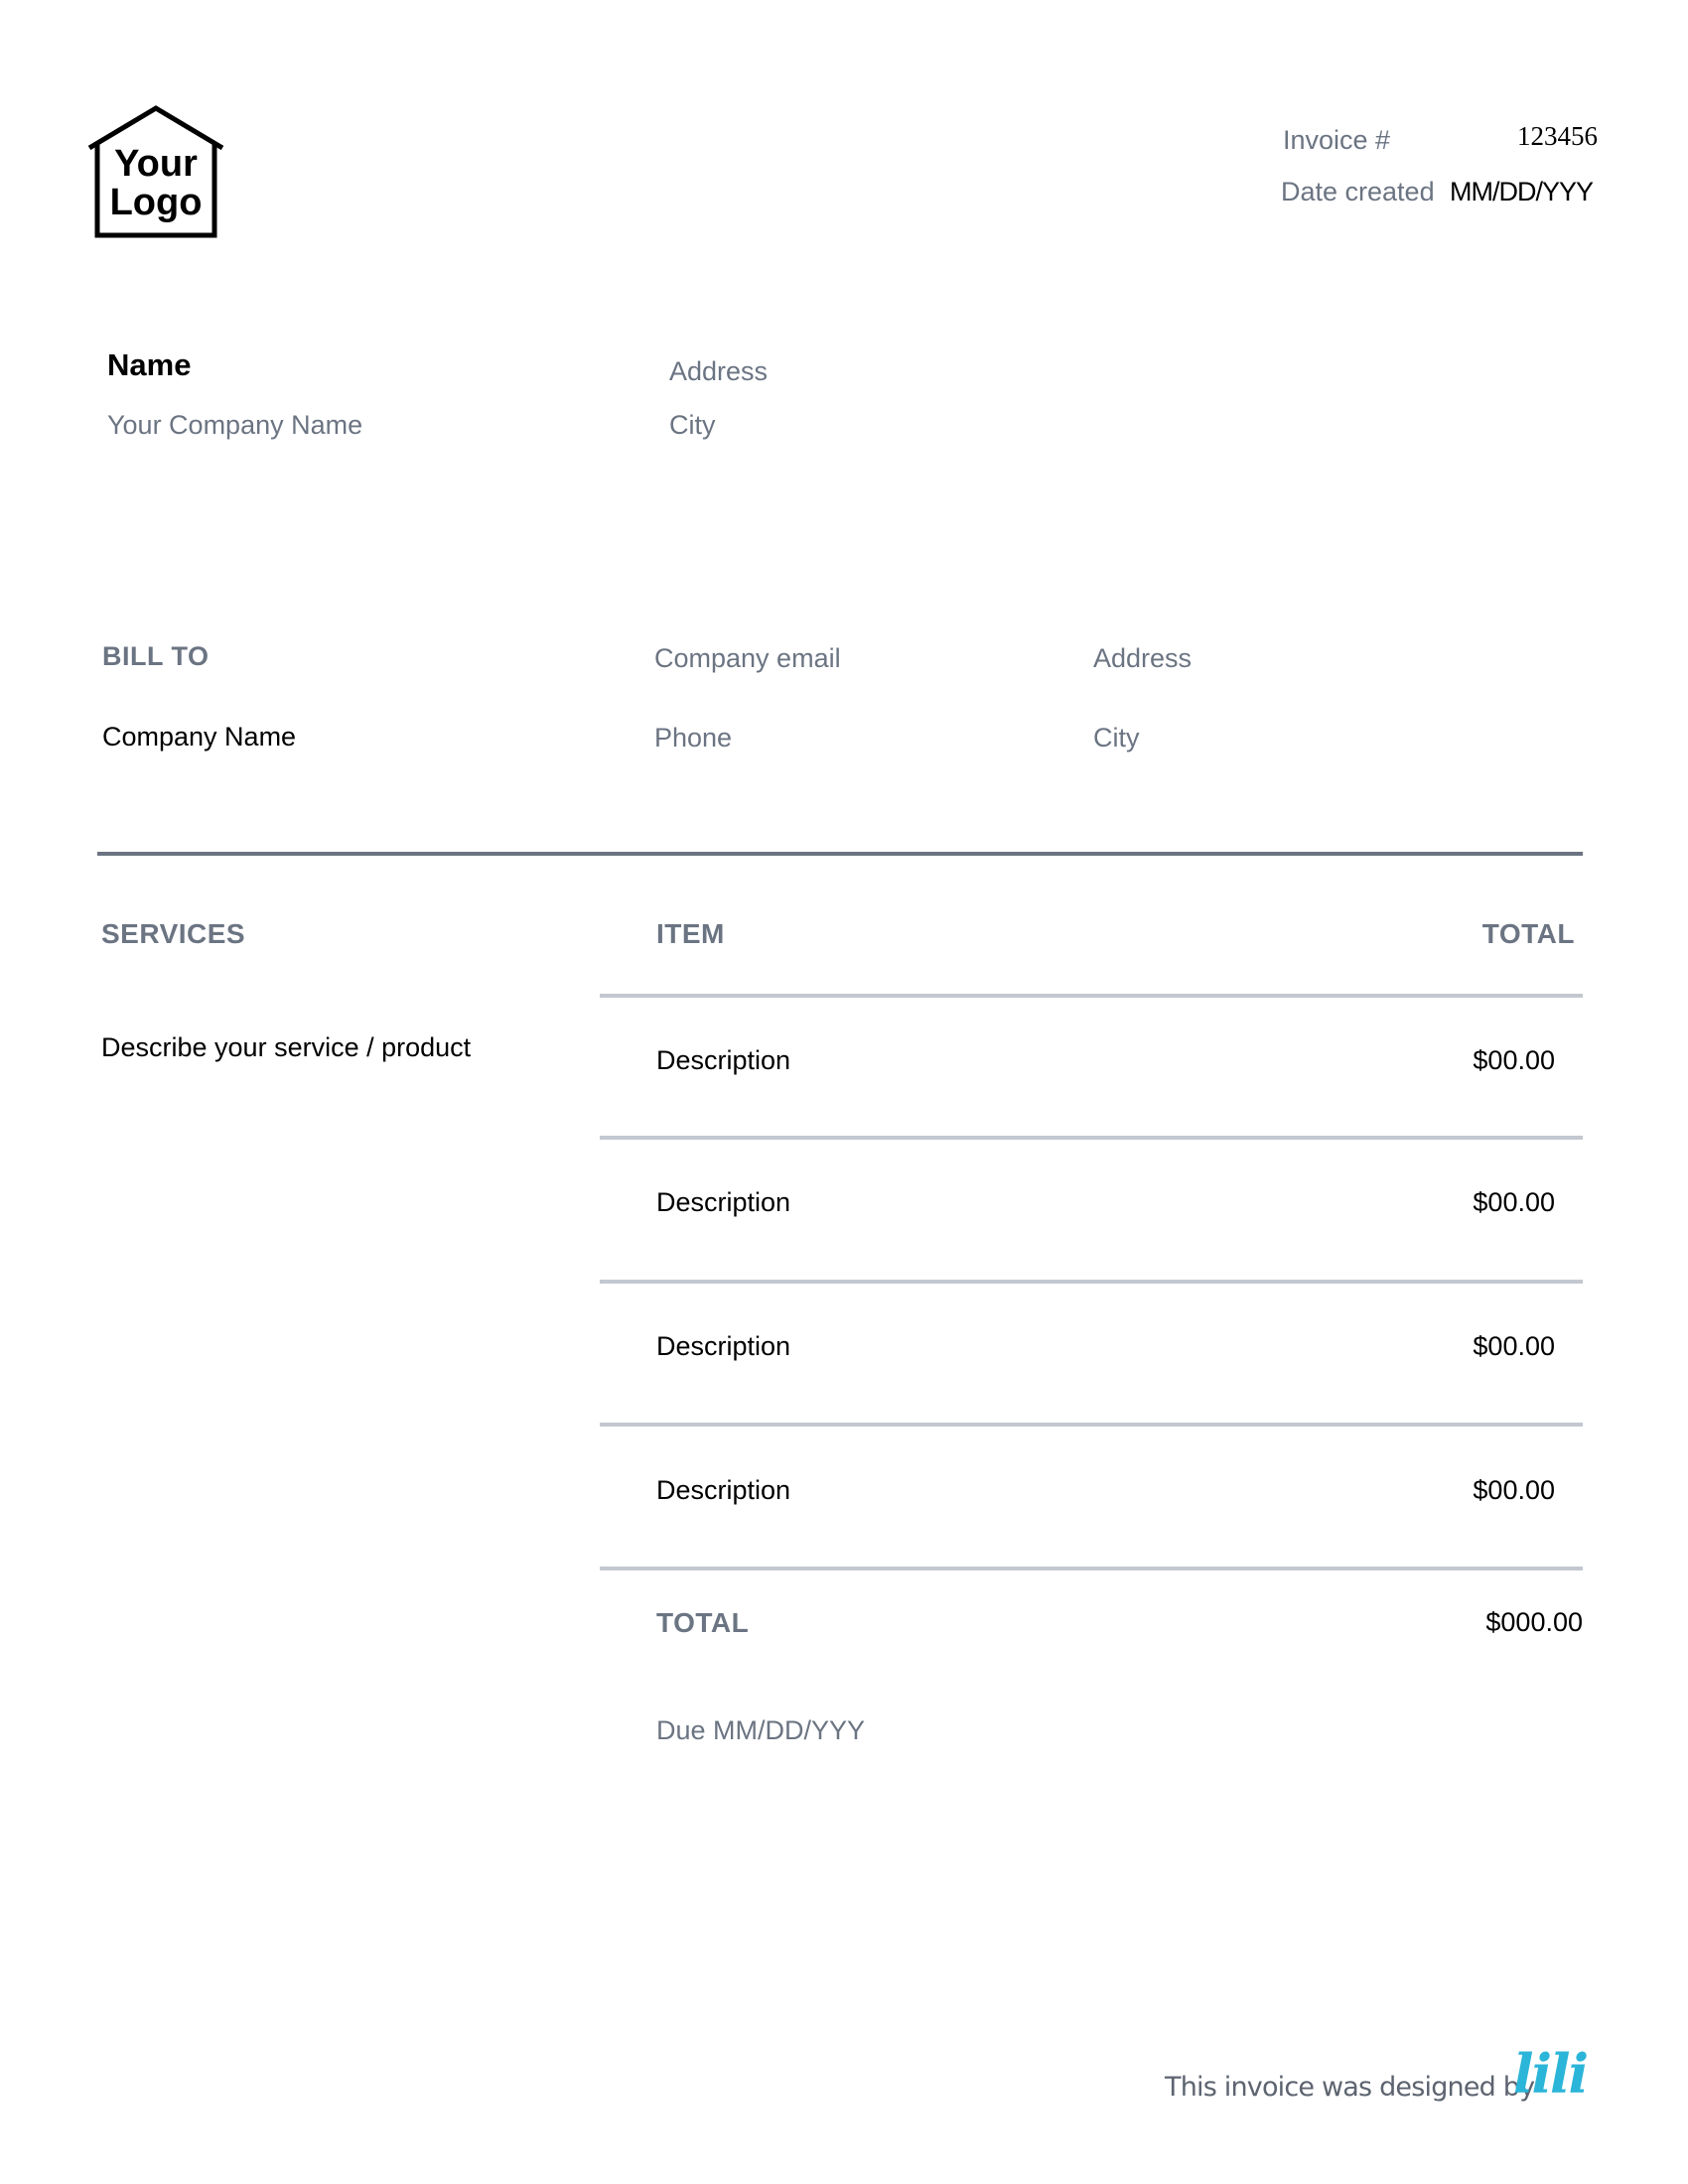  I want to click on sender-company: Your Company Name, so click(235, 425).